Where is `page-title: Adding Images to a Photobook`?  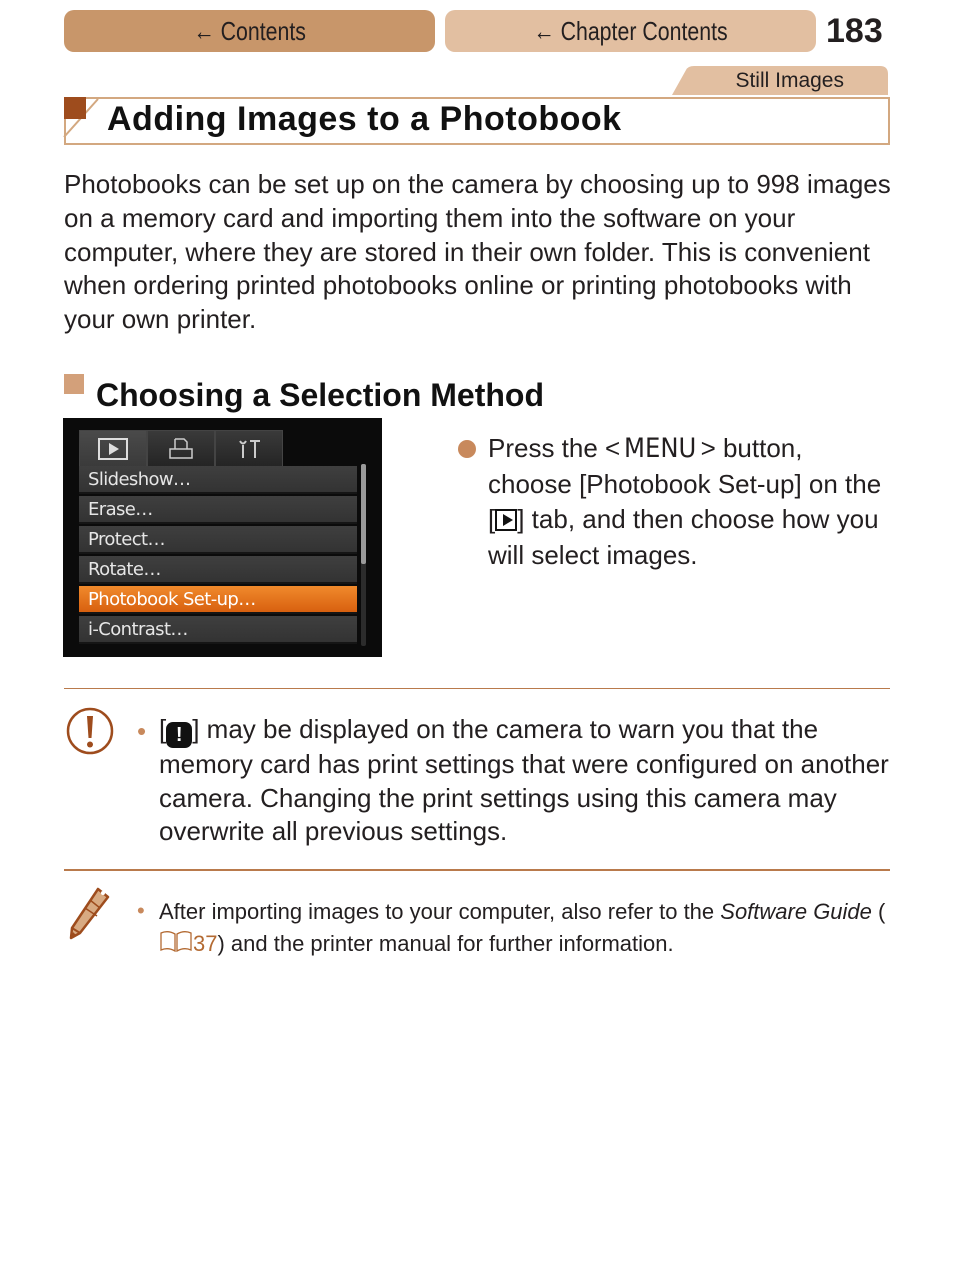 page-title: Adding Images to a Photobook is located at coordinates (364, 119).